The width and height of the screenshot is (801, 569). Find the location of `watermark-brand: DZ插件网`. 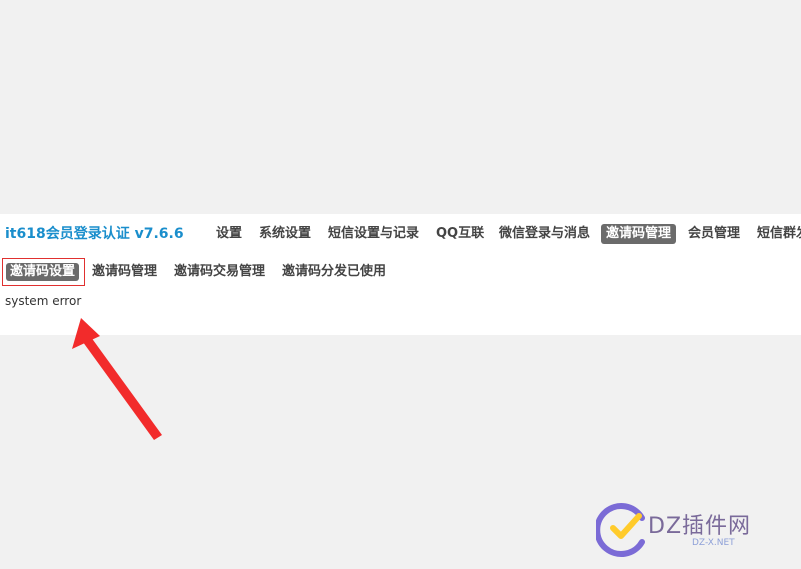

watermark-brand: DZ插件网 is located at coordinates (700, 526).